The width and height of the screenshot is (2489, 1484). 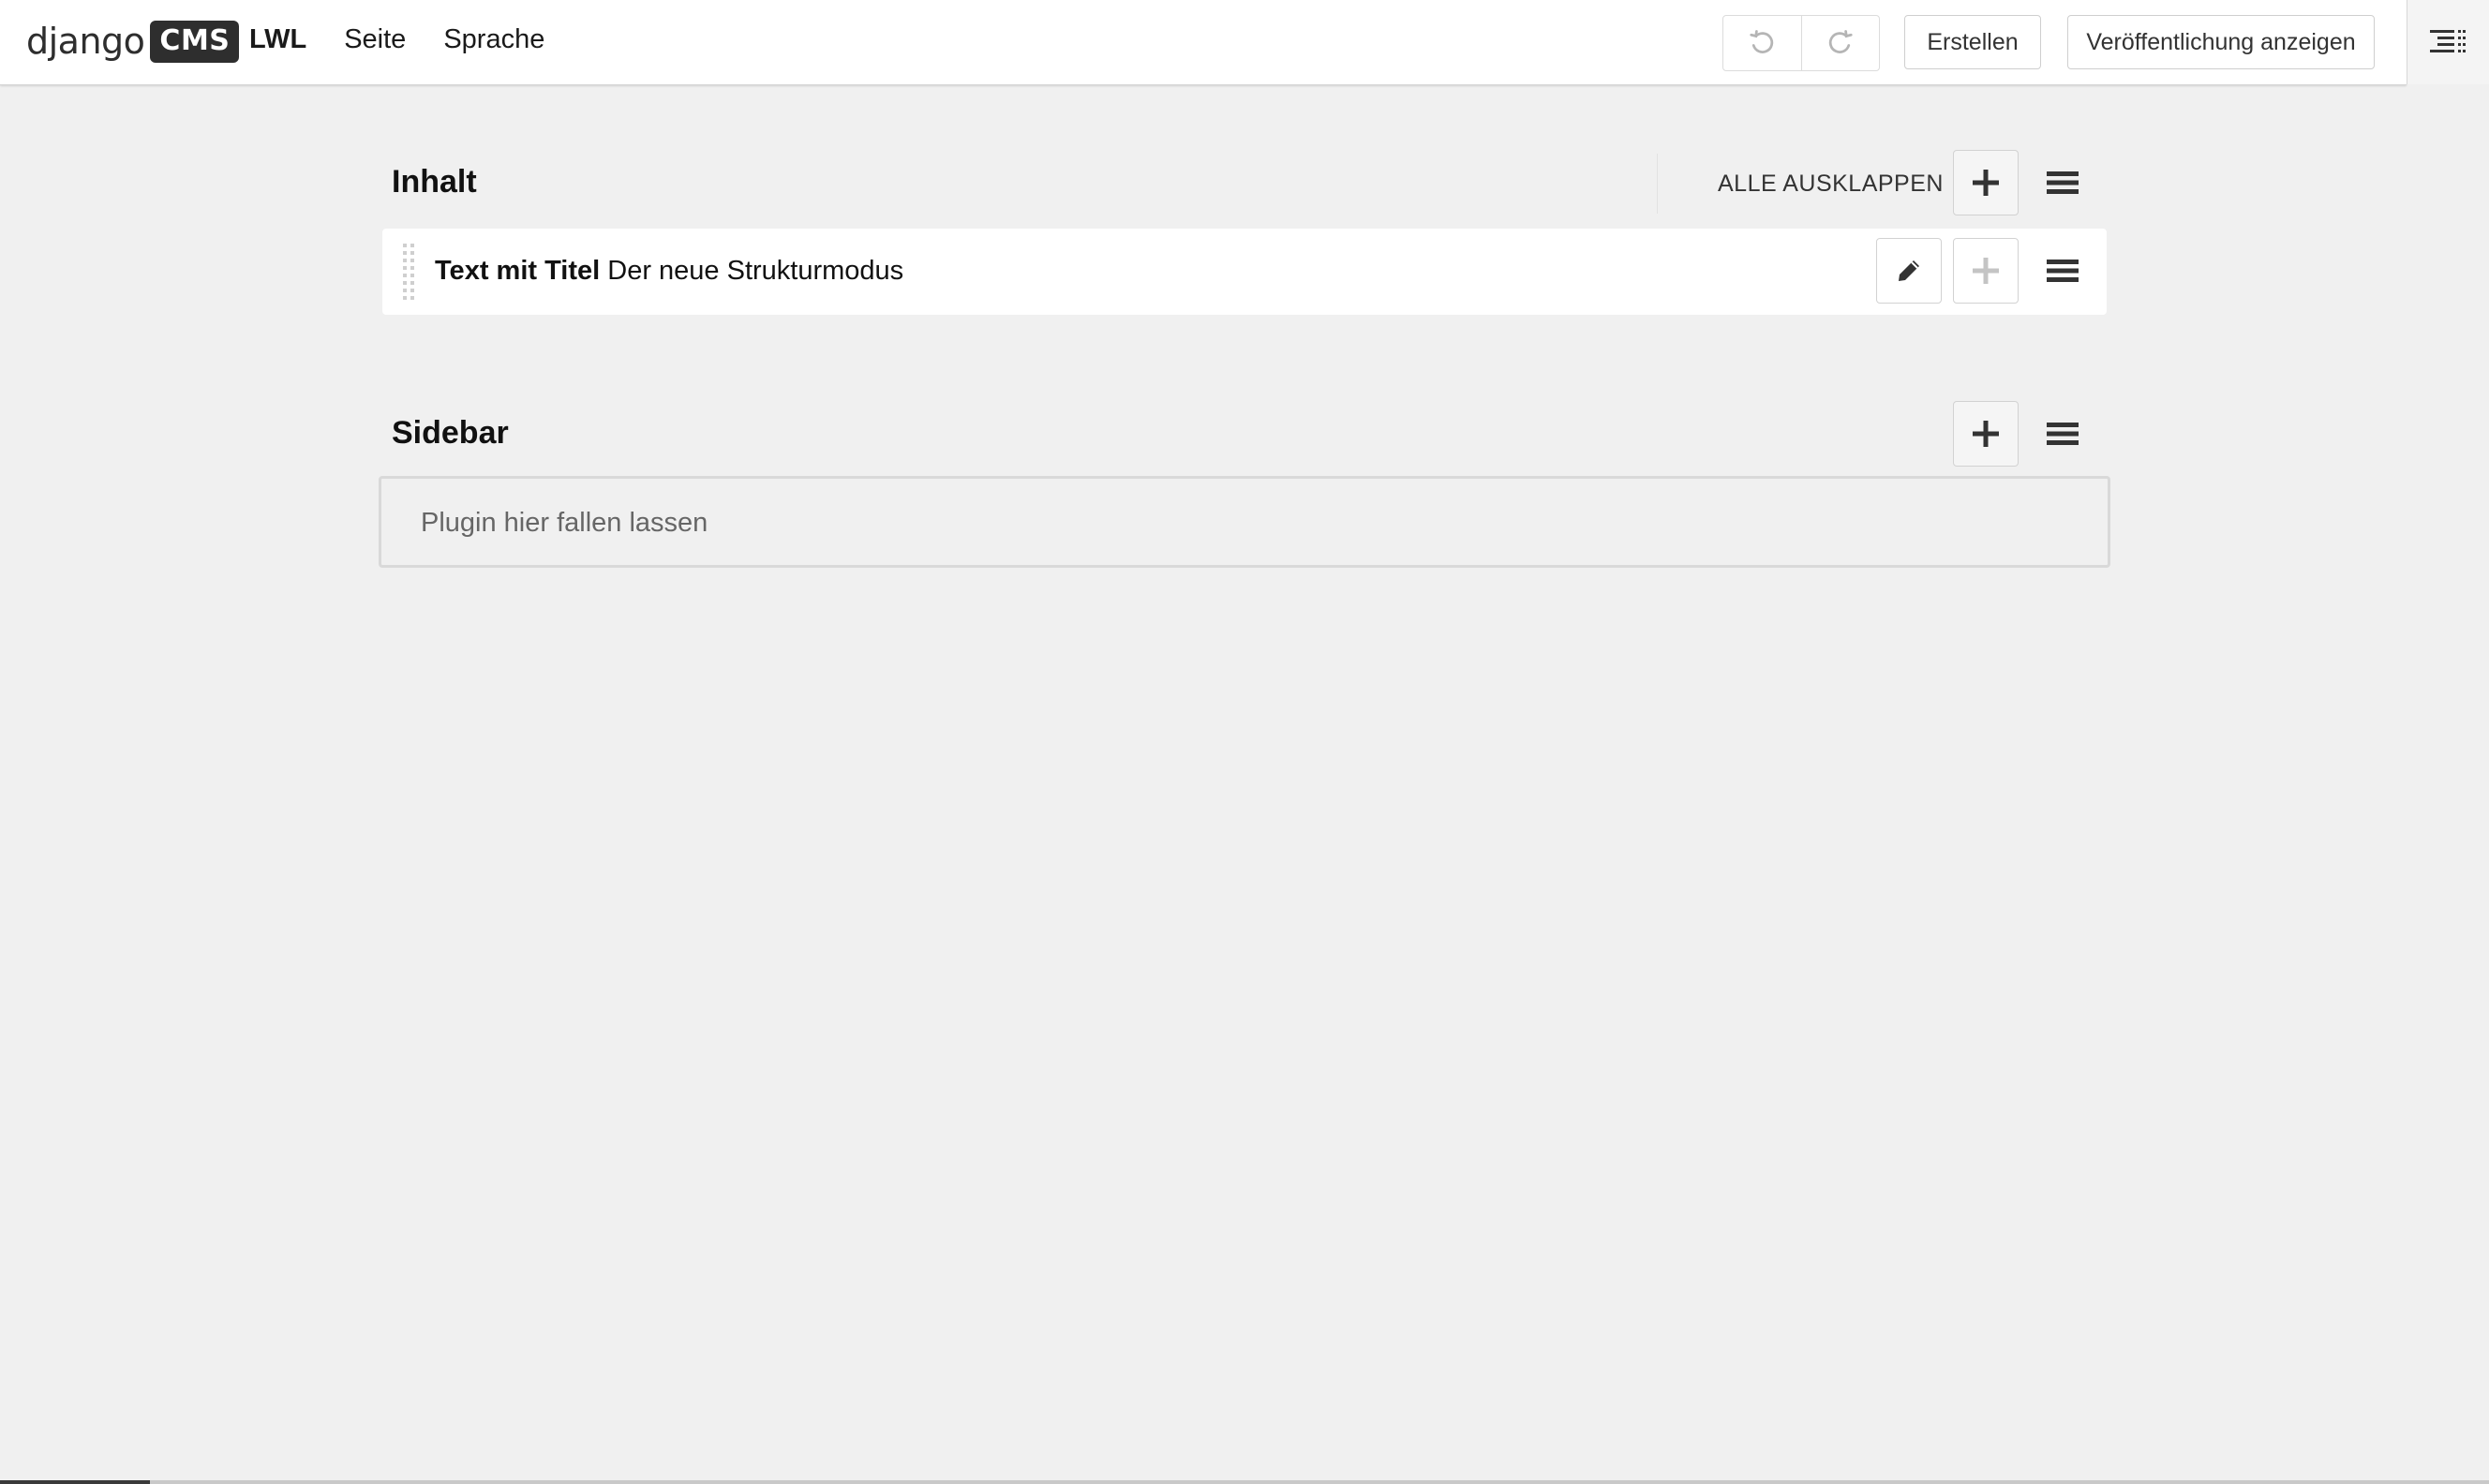 What do you see at coordinates (564, 523) in the screenshot?
I see `dropzone-text: Plugin hier fallen lassen` at bounding box center [564, 523].